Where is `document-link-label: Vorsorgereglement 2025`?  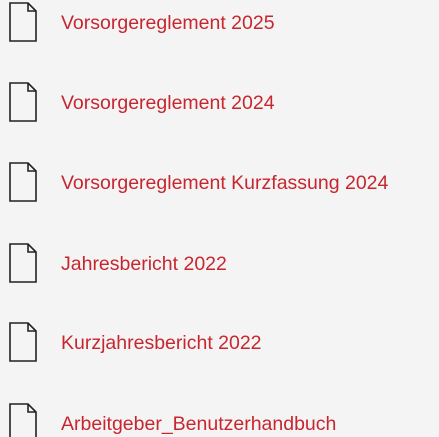 document-link-label: Vorsorgereglement 2025 is located at coordinates (168, 23).